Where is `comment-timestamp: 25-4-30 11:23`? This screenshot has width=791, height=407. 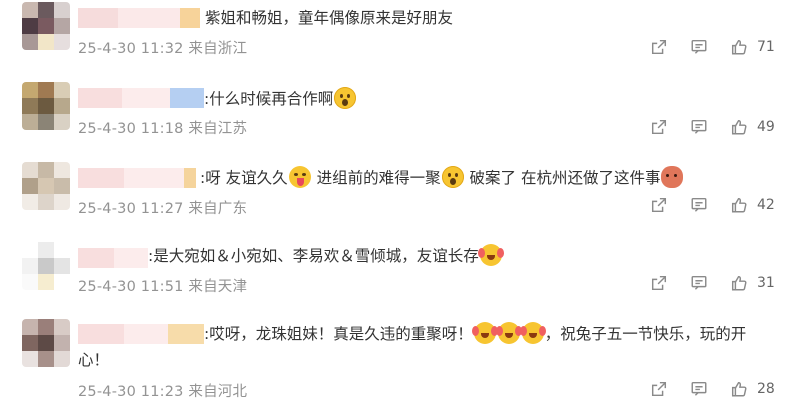 comment-timestamp: 25-4-30 11:23 is located at coordinates (131, 392).